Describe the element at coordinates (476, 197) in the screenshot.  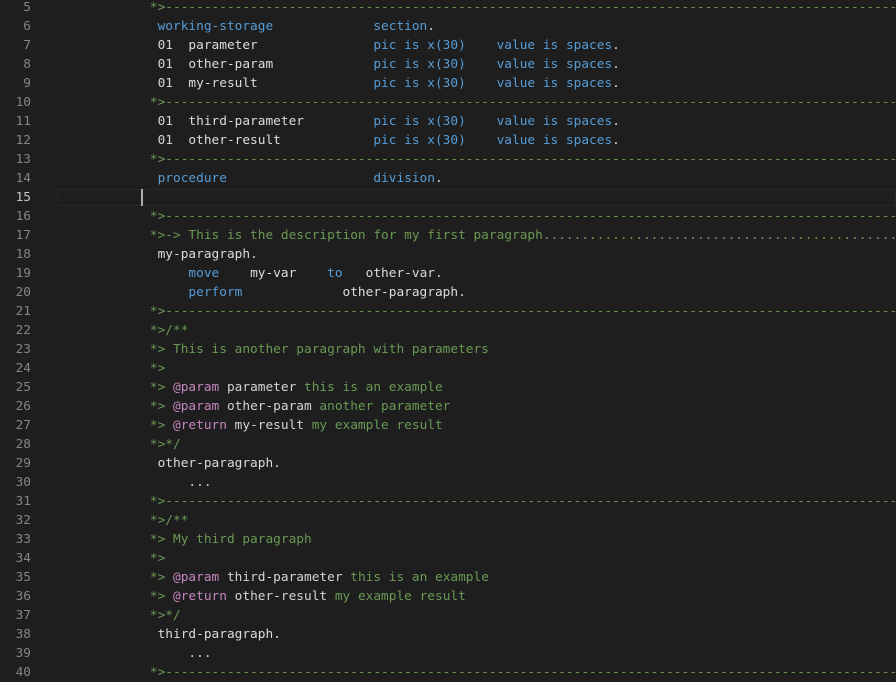
I see `current-line-highlight` at that location.